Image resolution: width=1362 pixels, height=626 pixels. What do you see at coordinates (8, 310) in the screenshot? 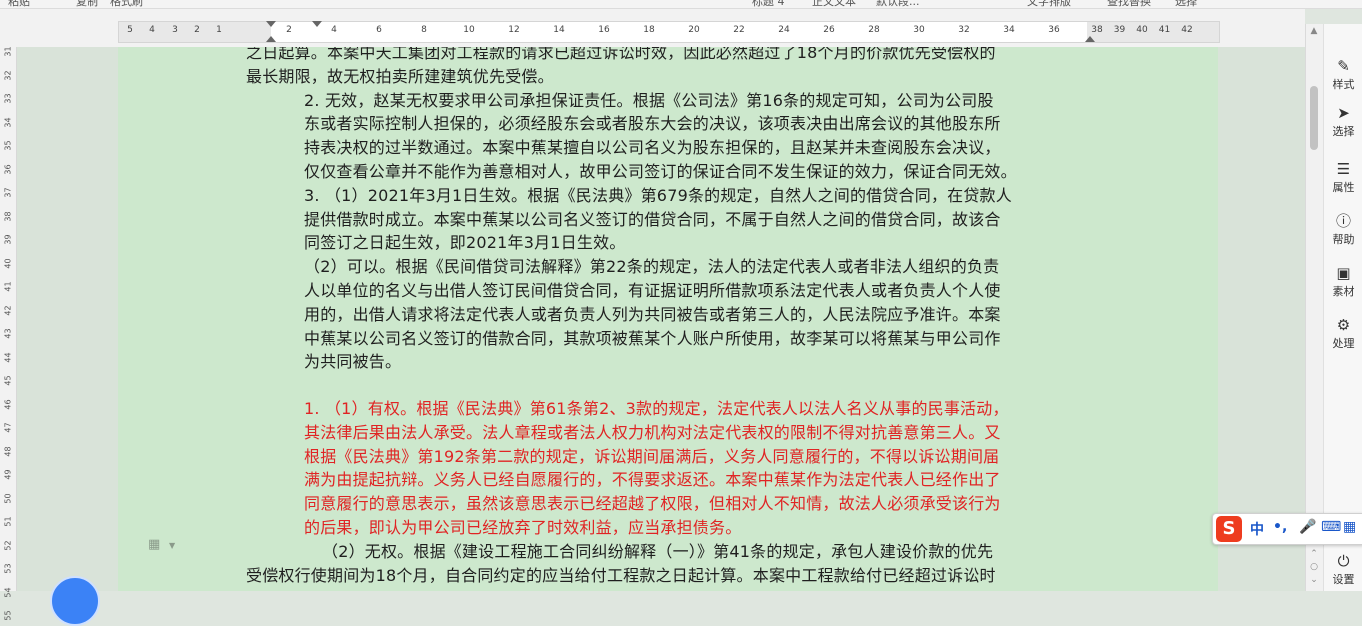
I see `vruler-number: 42` at bounding box center [8, 310].